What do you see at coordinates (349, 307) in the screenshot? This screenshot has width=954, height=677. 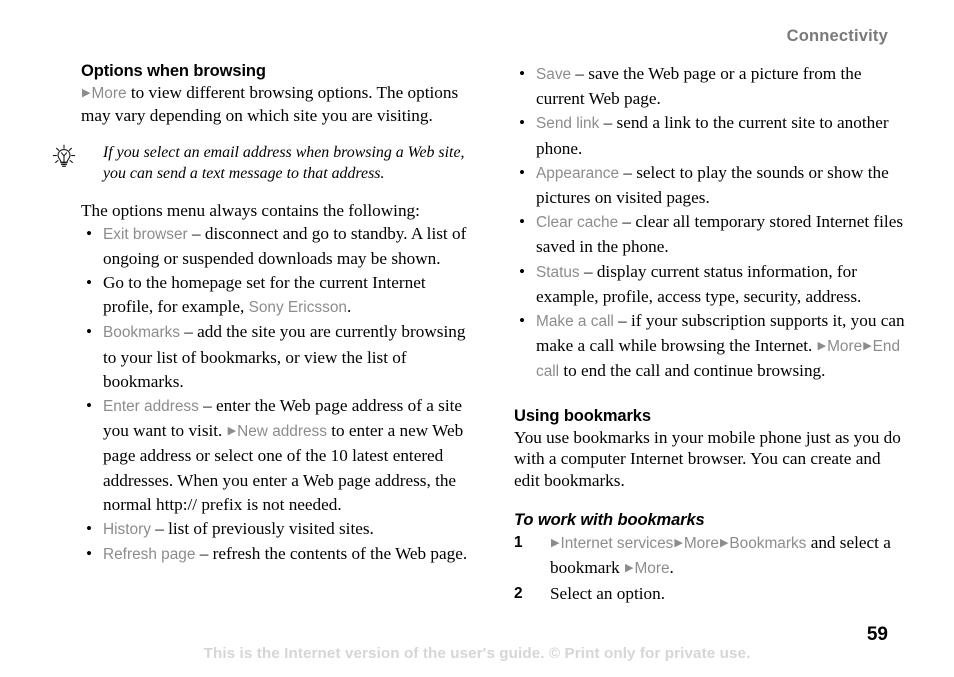 I see `list-item-text-after: .` at bounding box center [349, 307].